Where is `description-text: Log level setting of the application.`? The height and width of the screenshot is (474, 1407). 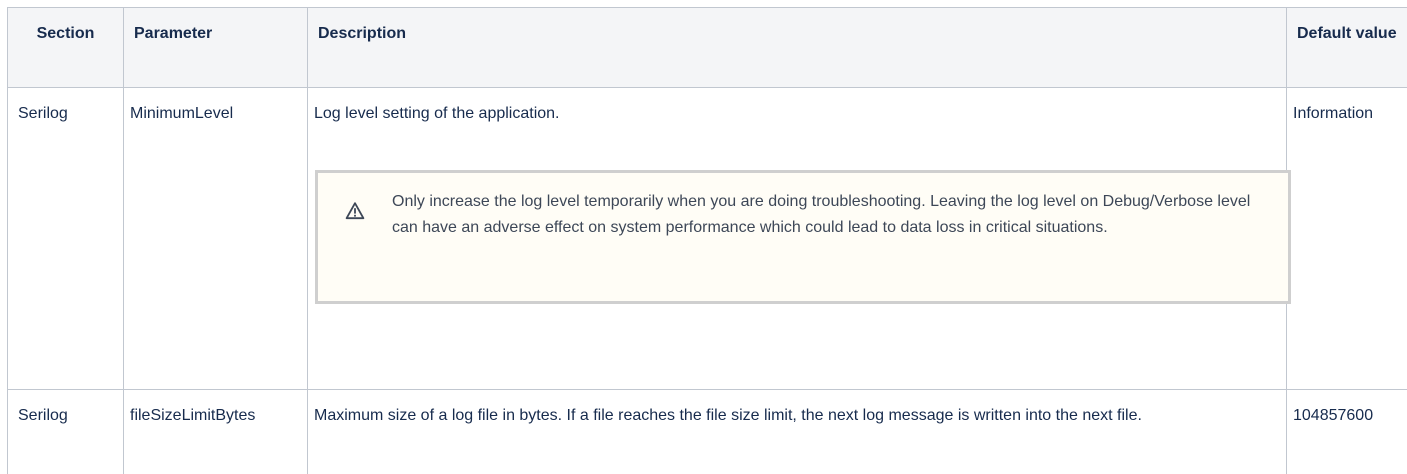 description-text: Log level setting of the application. is located at coordinates (797, 114).